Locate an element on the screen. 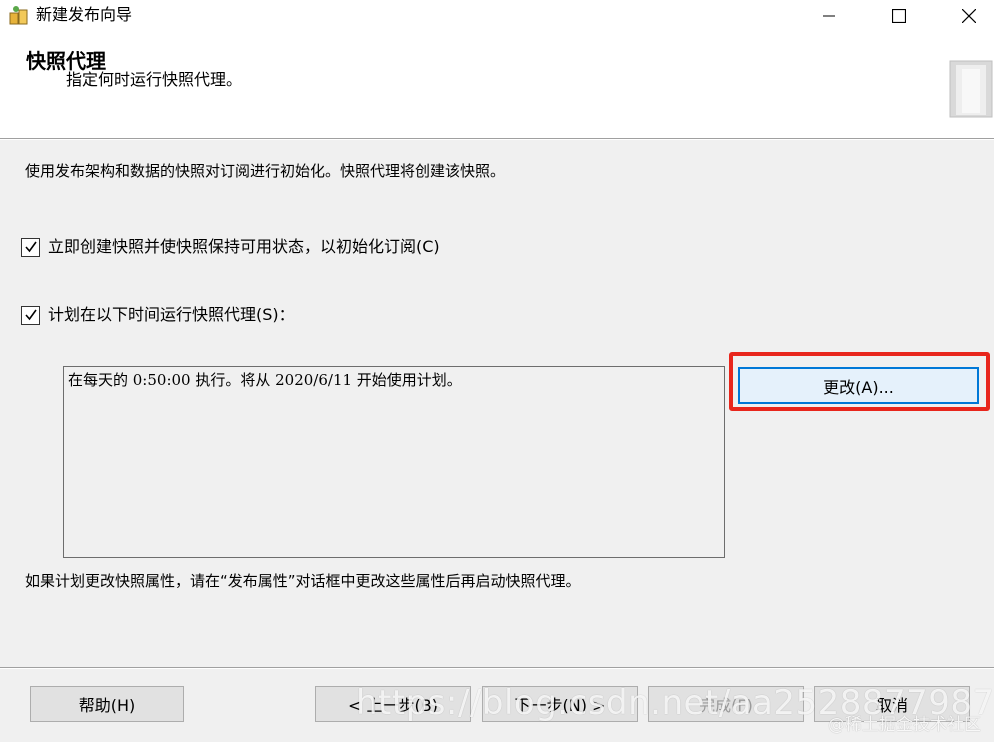 This screenshot has width=994, height=742. intro-text: 使用发布架构和数据的快照对订阅进行初始化。快照代理将创建该快照。 is located at coordinates (265, 171).